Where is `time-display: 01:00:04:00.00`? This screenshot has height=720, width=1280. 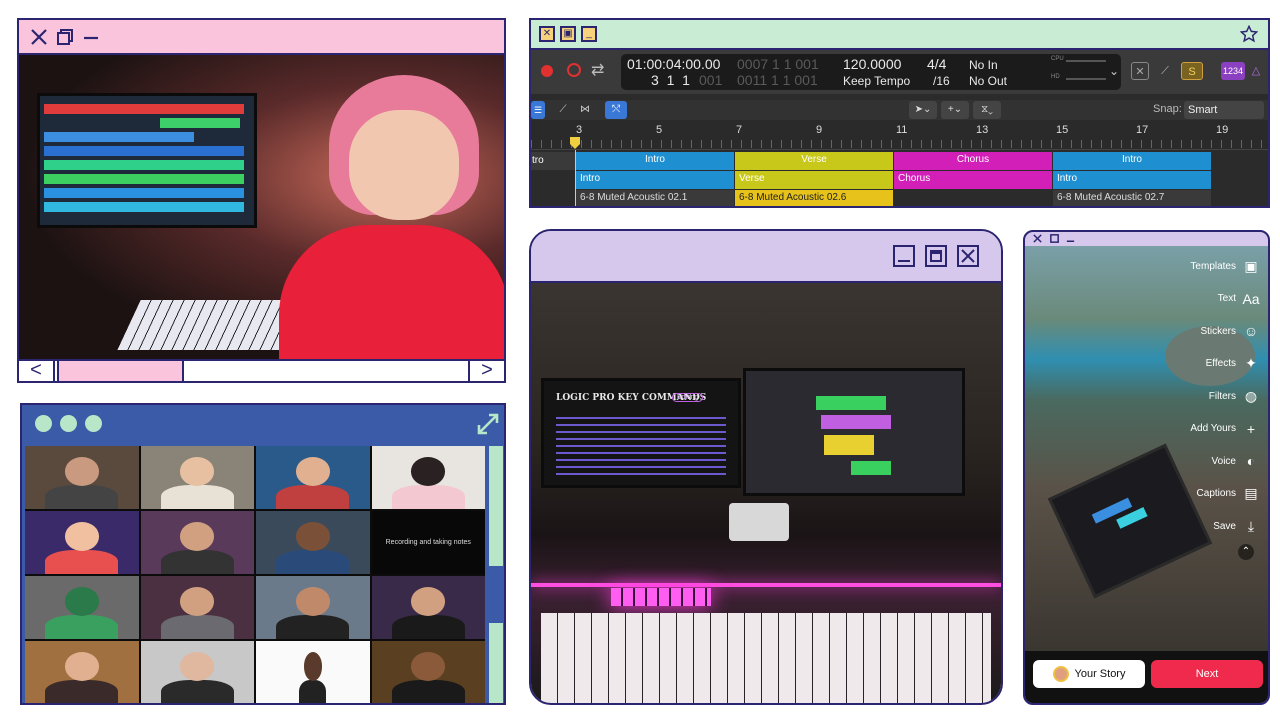
time-display: 01:00:04:00.00 is located at coordinates (674, 64).